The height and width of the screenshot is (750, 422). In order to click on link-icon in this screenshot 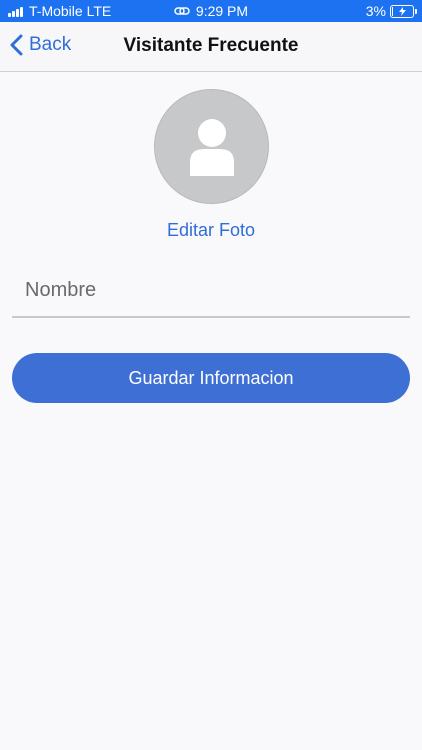, I will do `click(182, 11)`.